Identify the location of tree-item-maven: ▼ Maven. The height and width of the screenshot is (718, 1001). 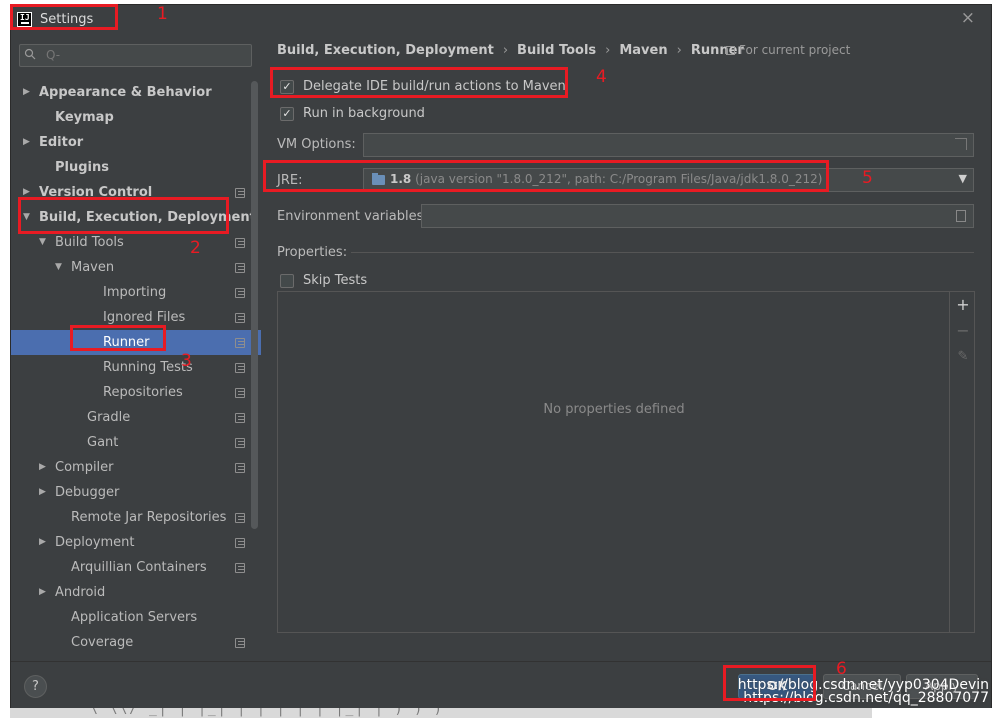
(136, 267).